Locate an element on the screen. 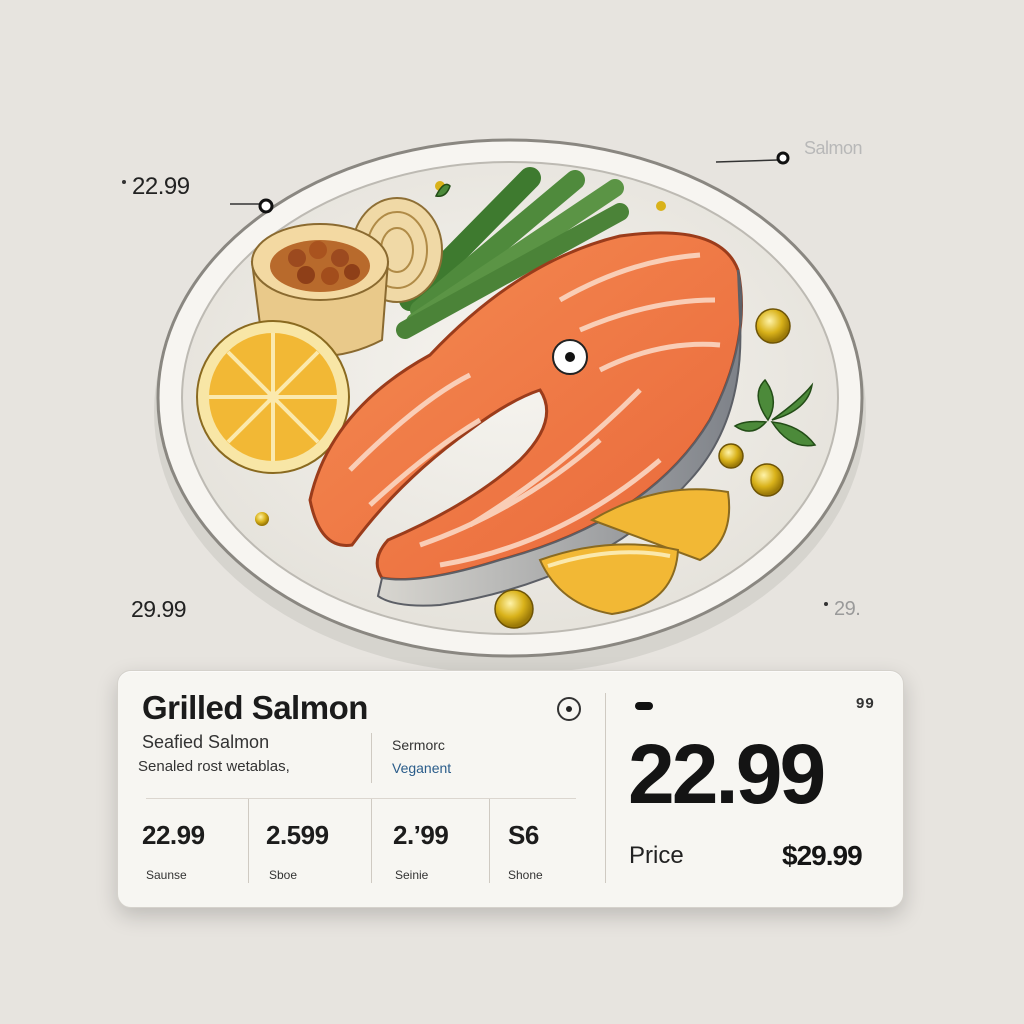 The image size is (1024, 1024). info-circle-icon is located at coordinates (569, 709).